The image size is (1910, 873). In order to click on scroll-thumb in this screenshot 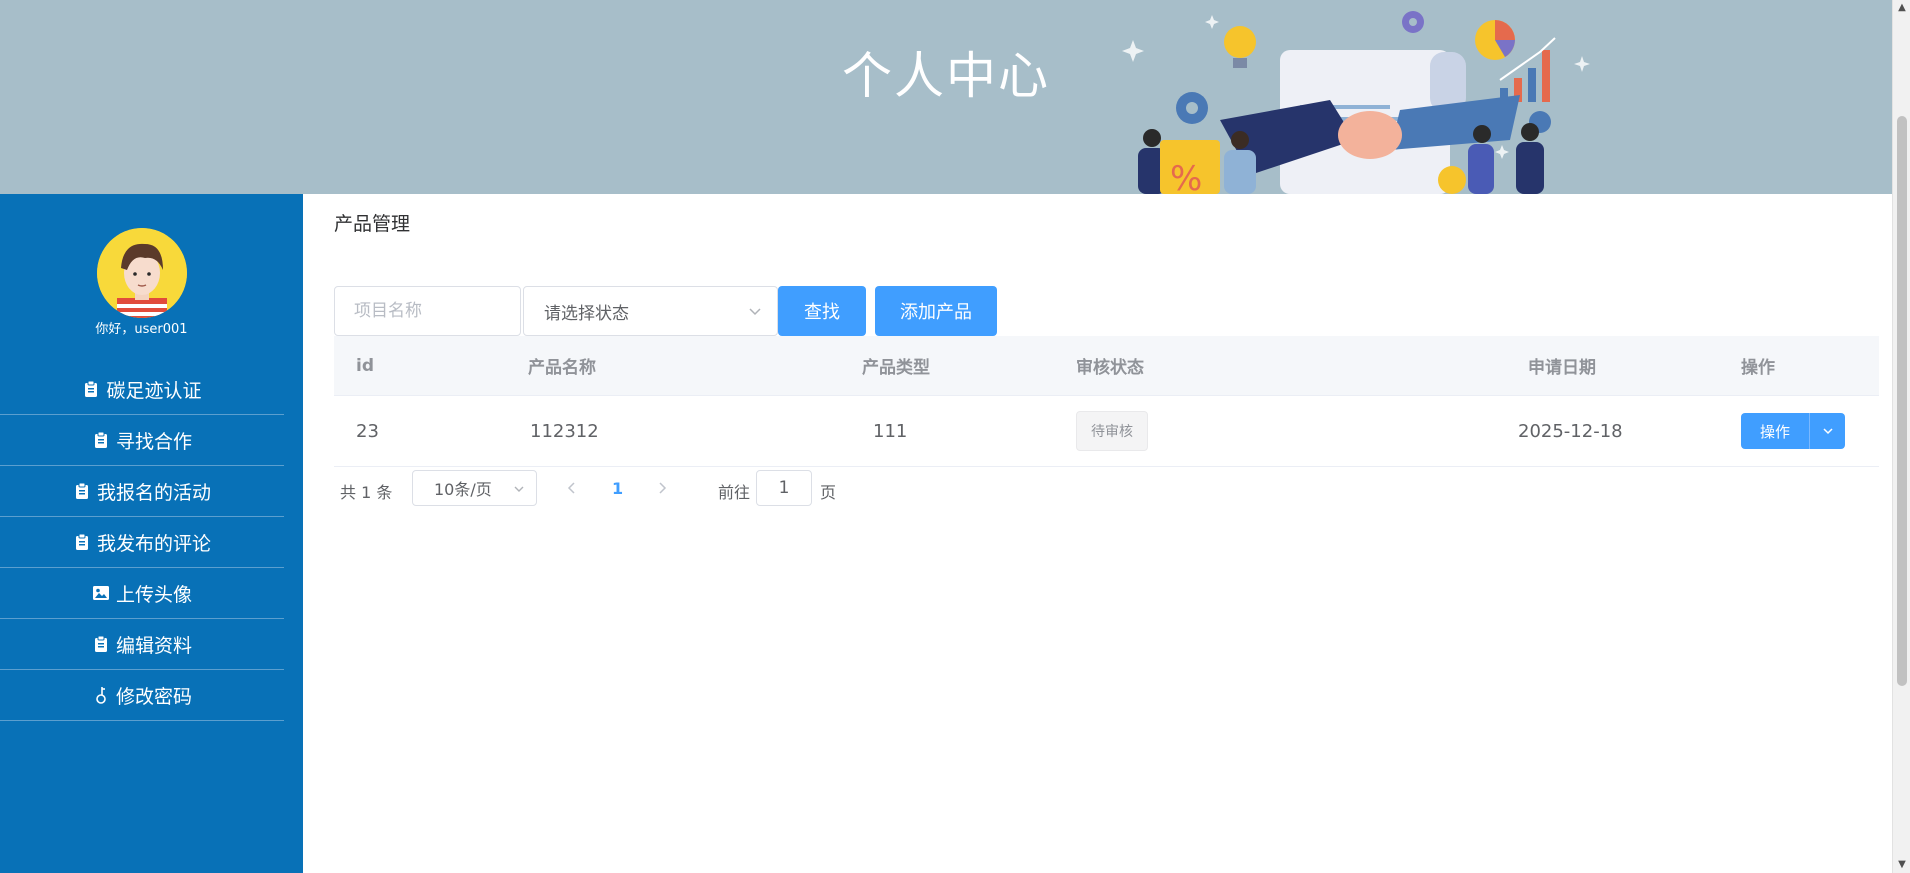, I will do `click(1902, 401)`.